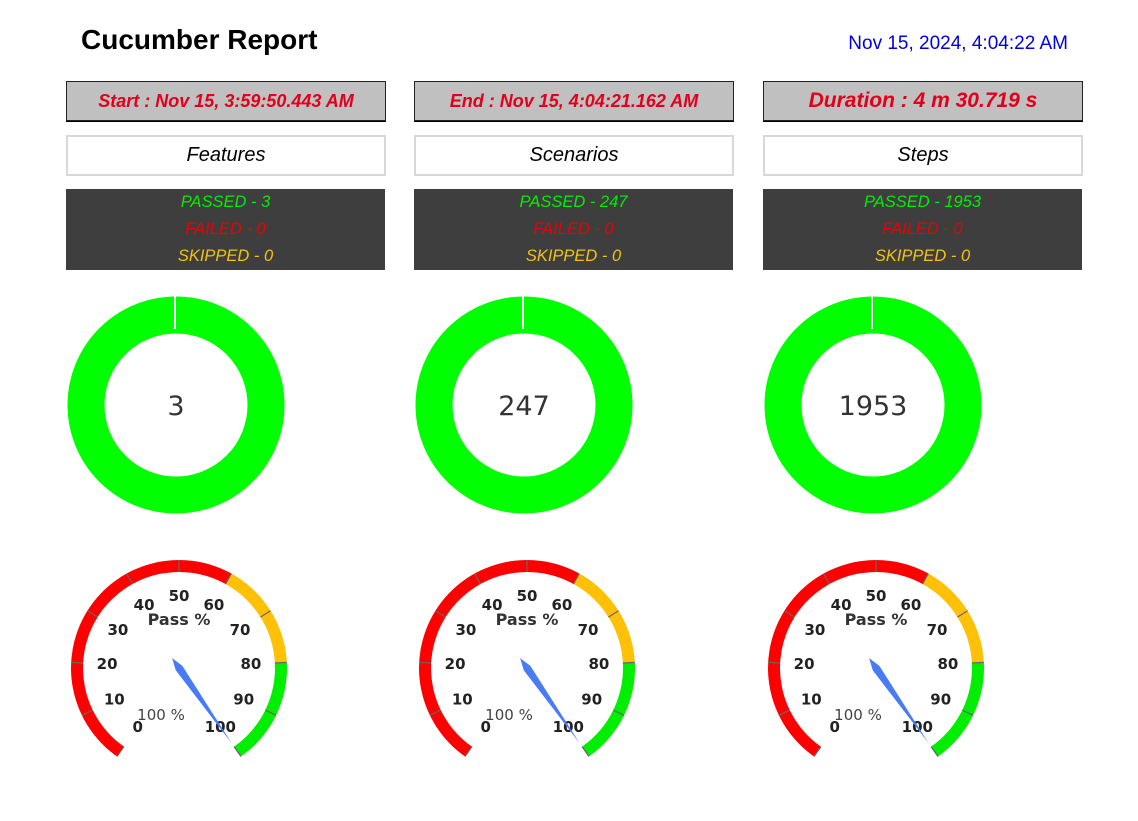  I want to click on steps-pass-gauge: 0102030405060708090100 Pass % 100 %, so click(876, 657).